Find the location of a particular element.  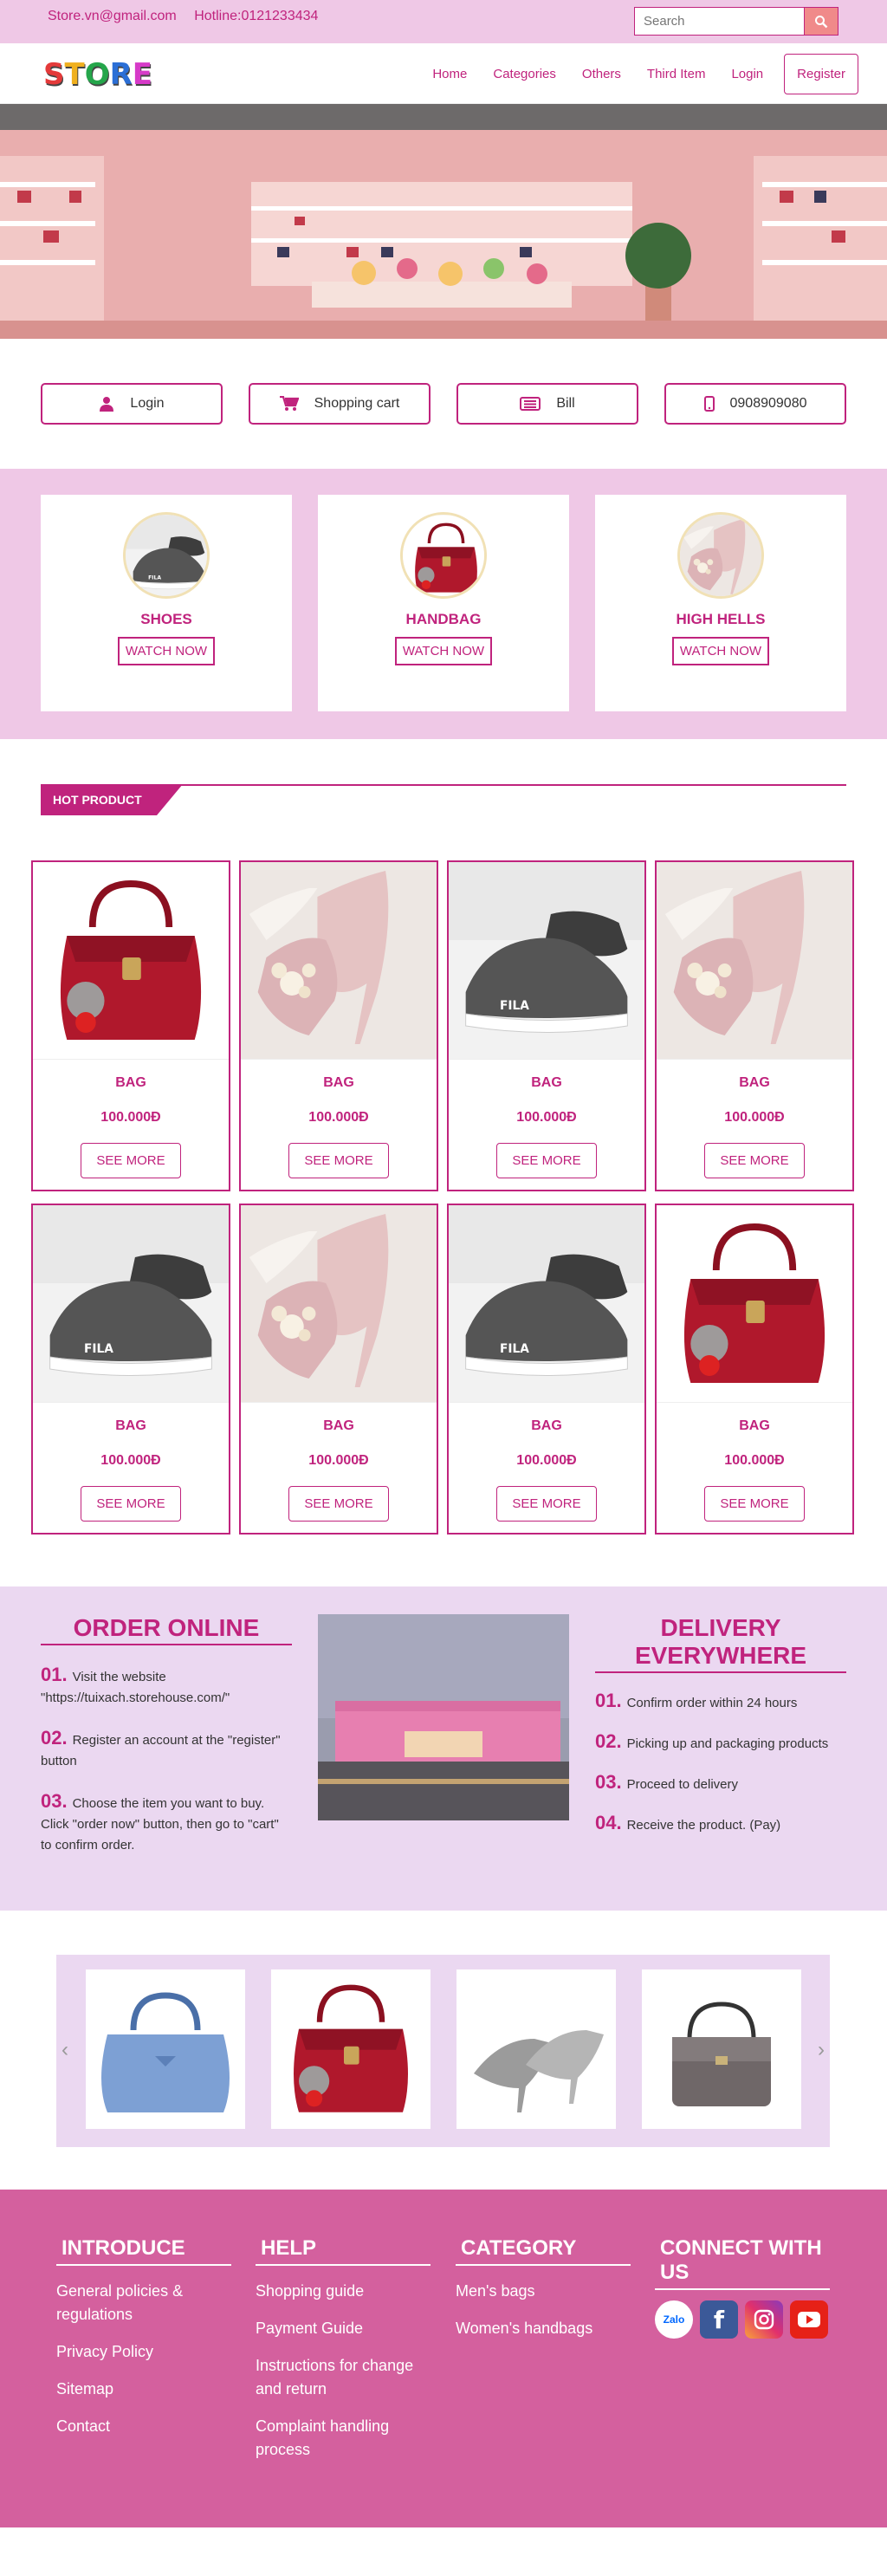

phone-label: 0908909080 is located at coordinates (768, 403).